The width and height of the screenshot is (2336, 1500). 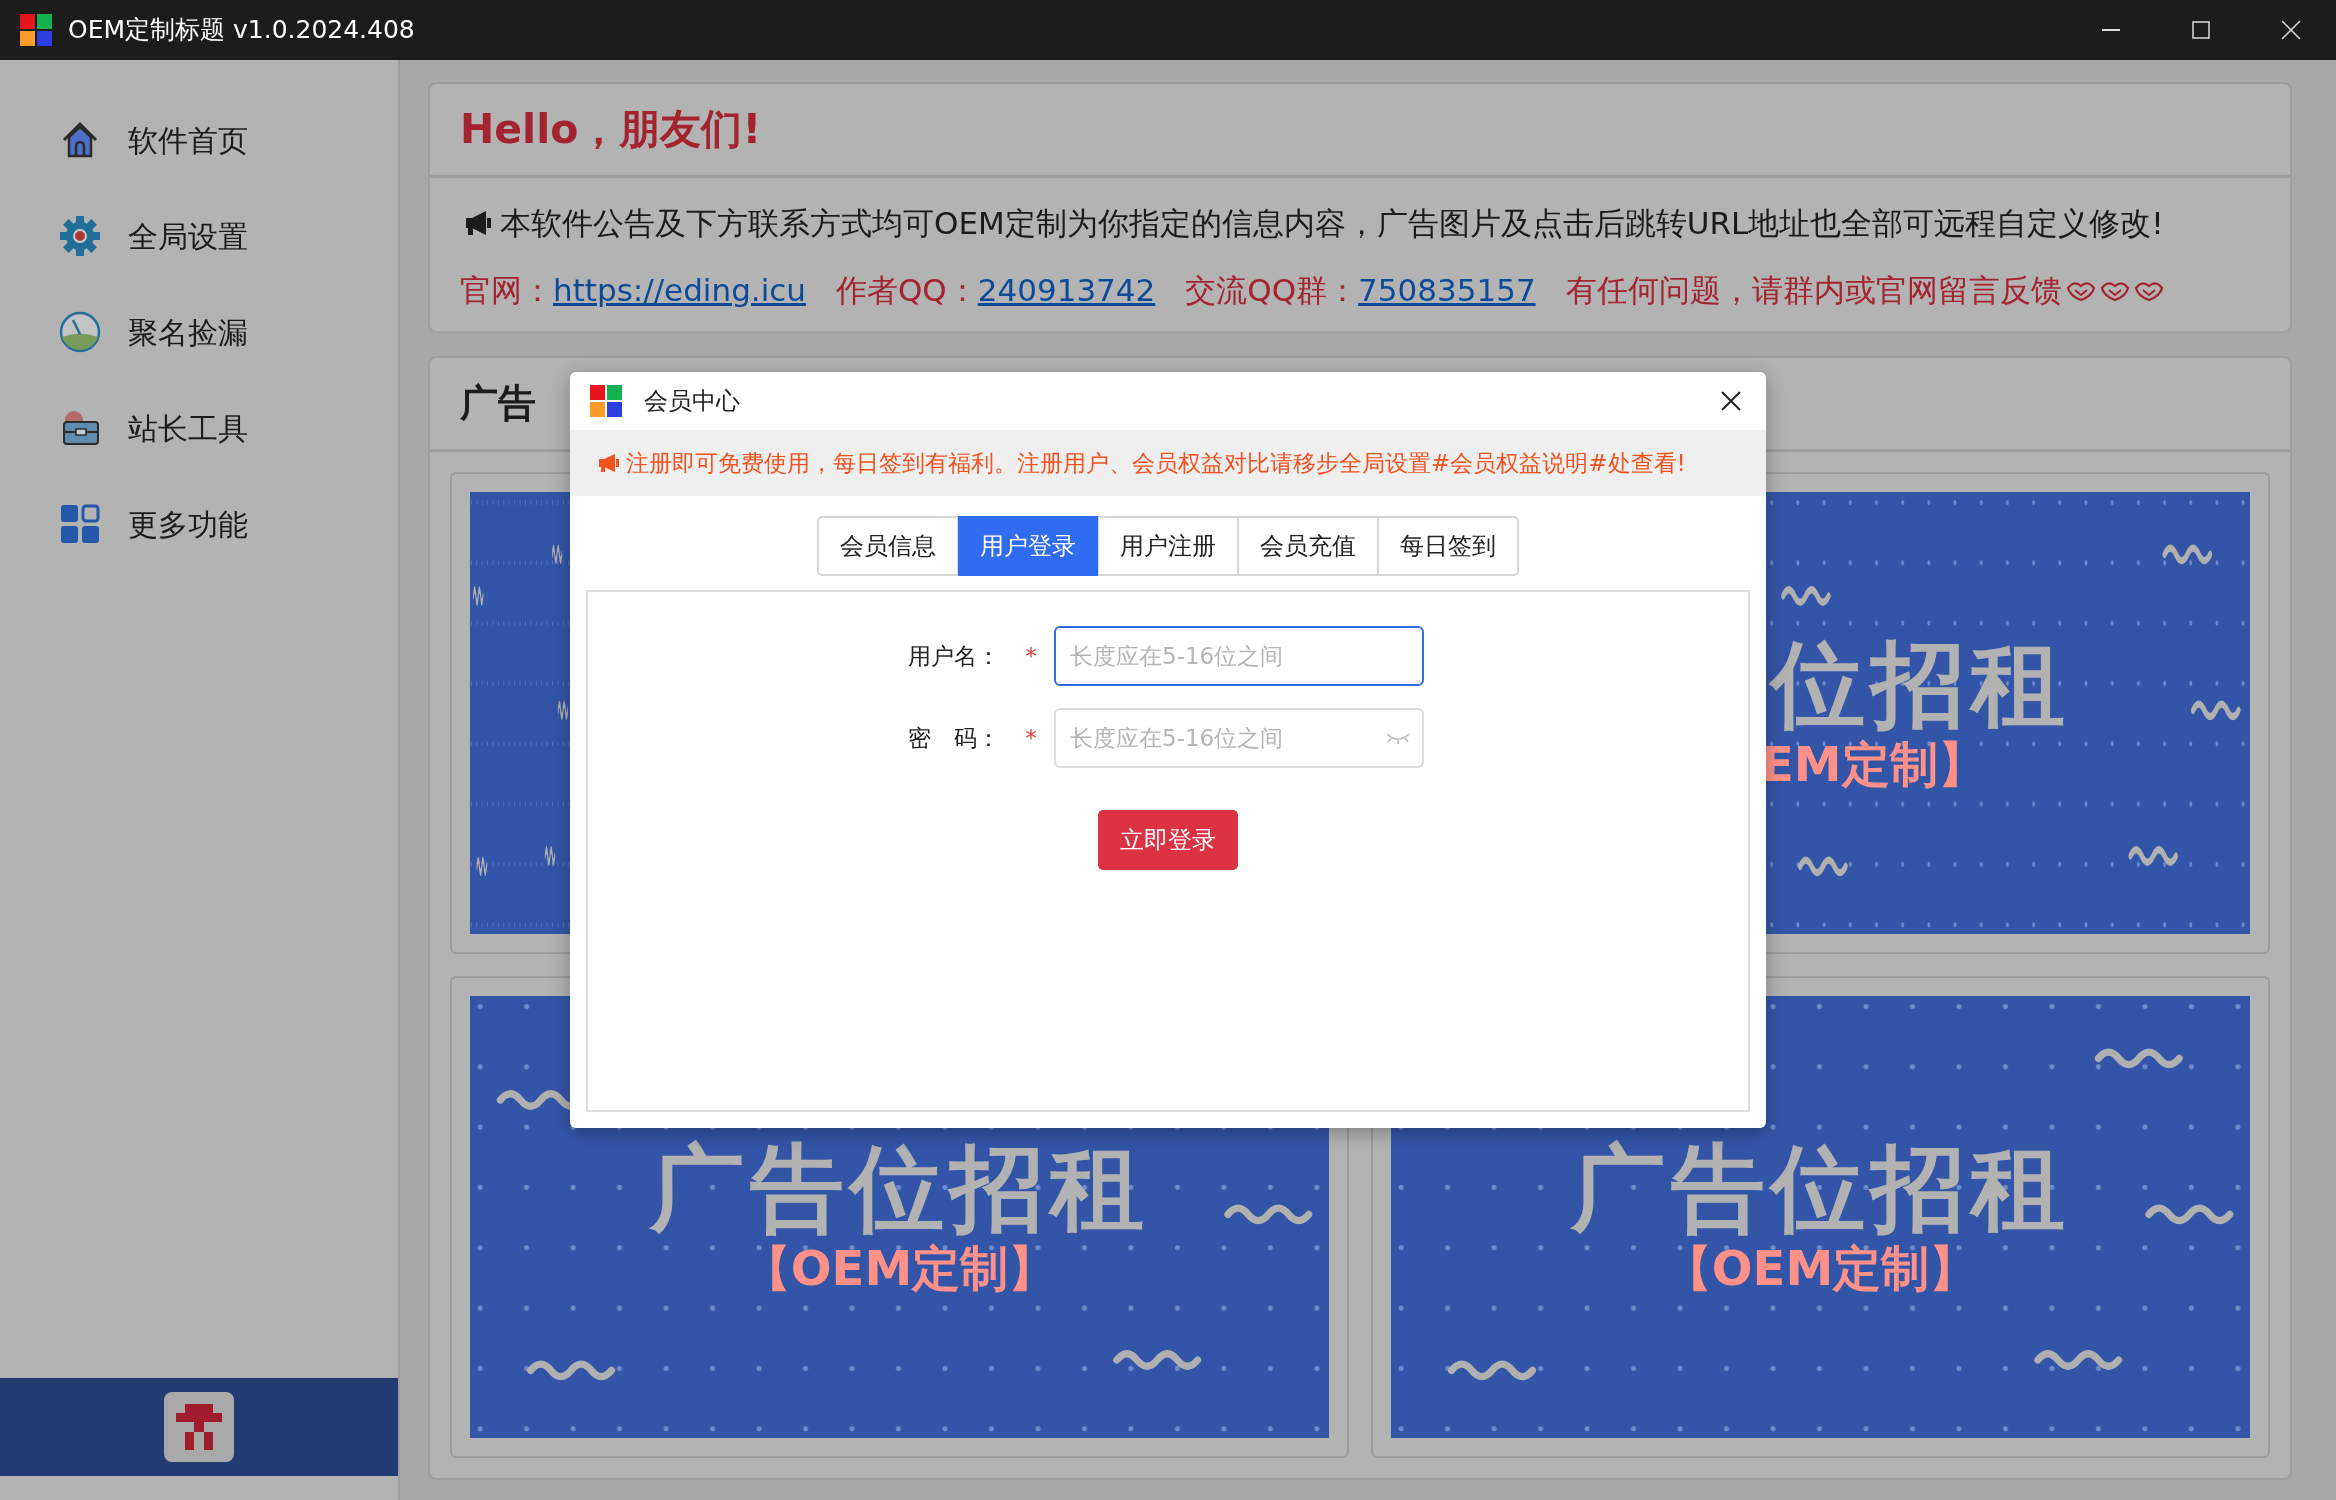 What do you see at coordinates (1028, 546) in the screenshot?
I see `tab: 用户登录` at bounding box center [1028, 546].